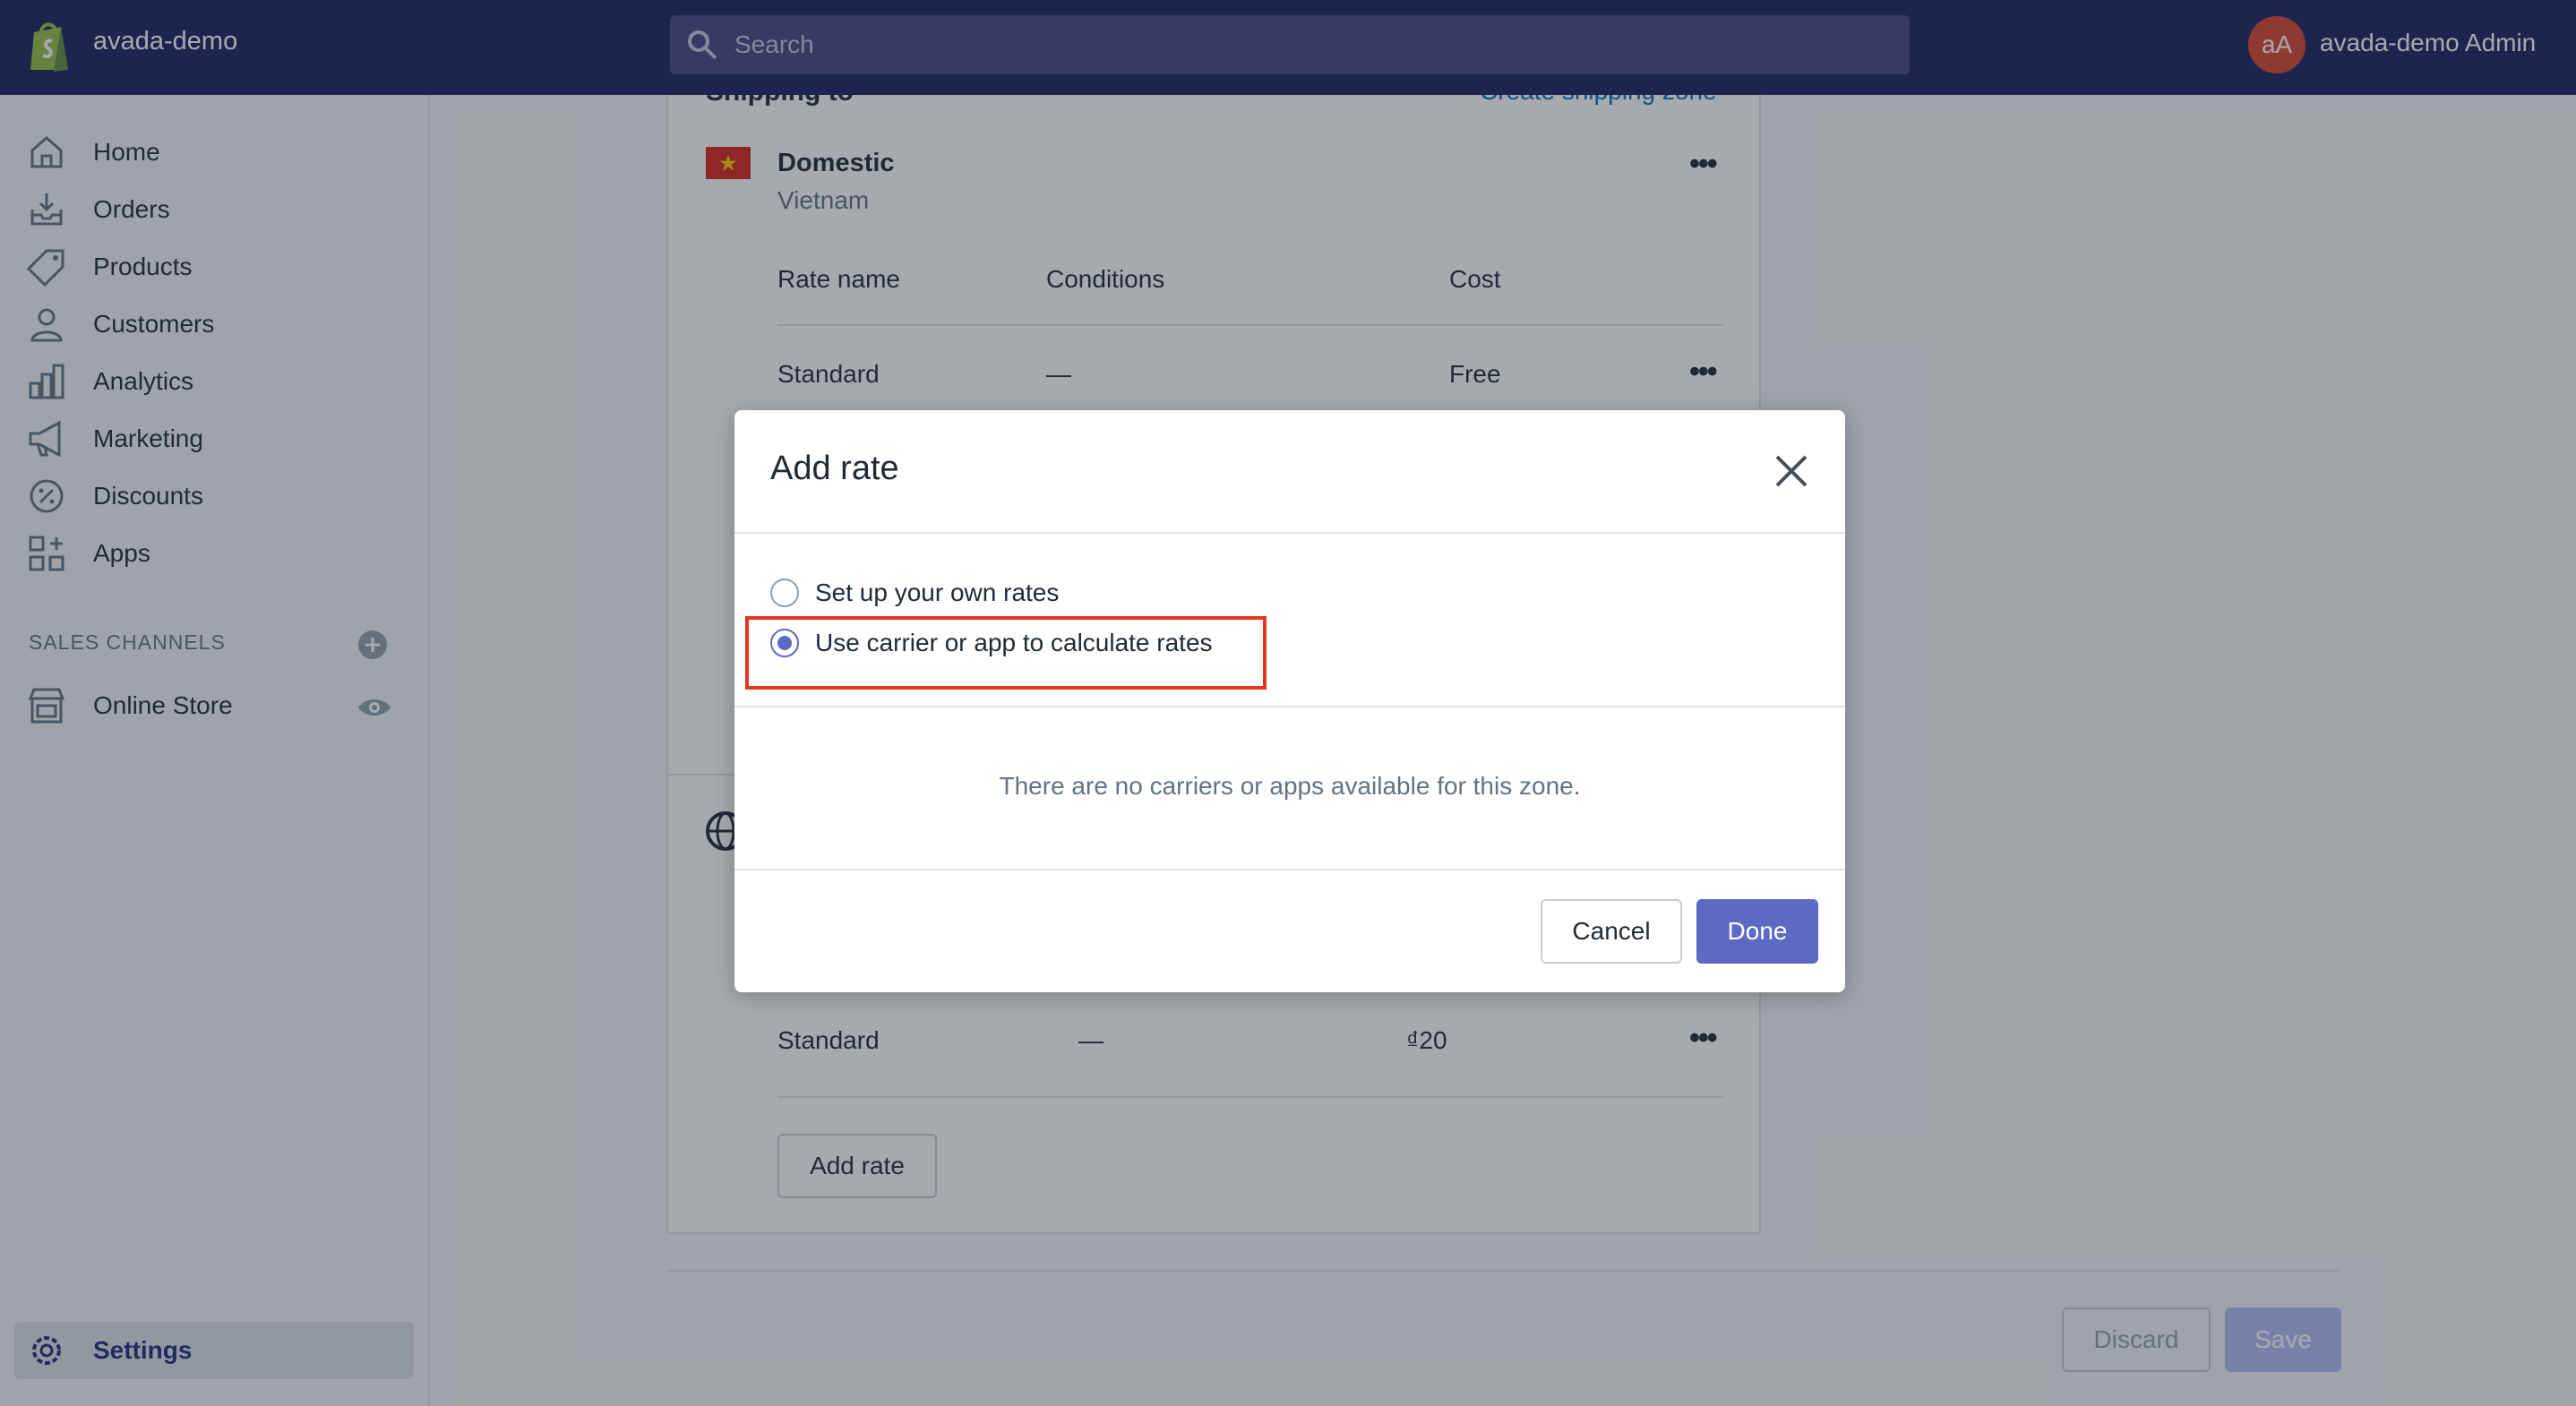 This screenshot has height=1406, width=2576. I want to click on radio-own-rates: Set up your own rates, so click(914, 593).